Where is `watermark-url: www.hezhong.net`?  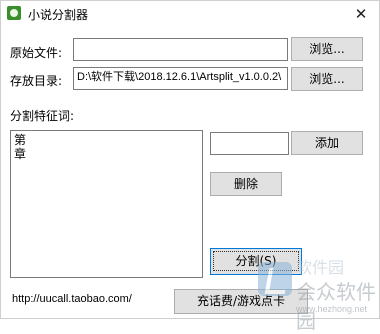 watermark-url: www.hezhong.net is located at coordinates (332, 309).